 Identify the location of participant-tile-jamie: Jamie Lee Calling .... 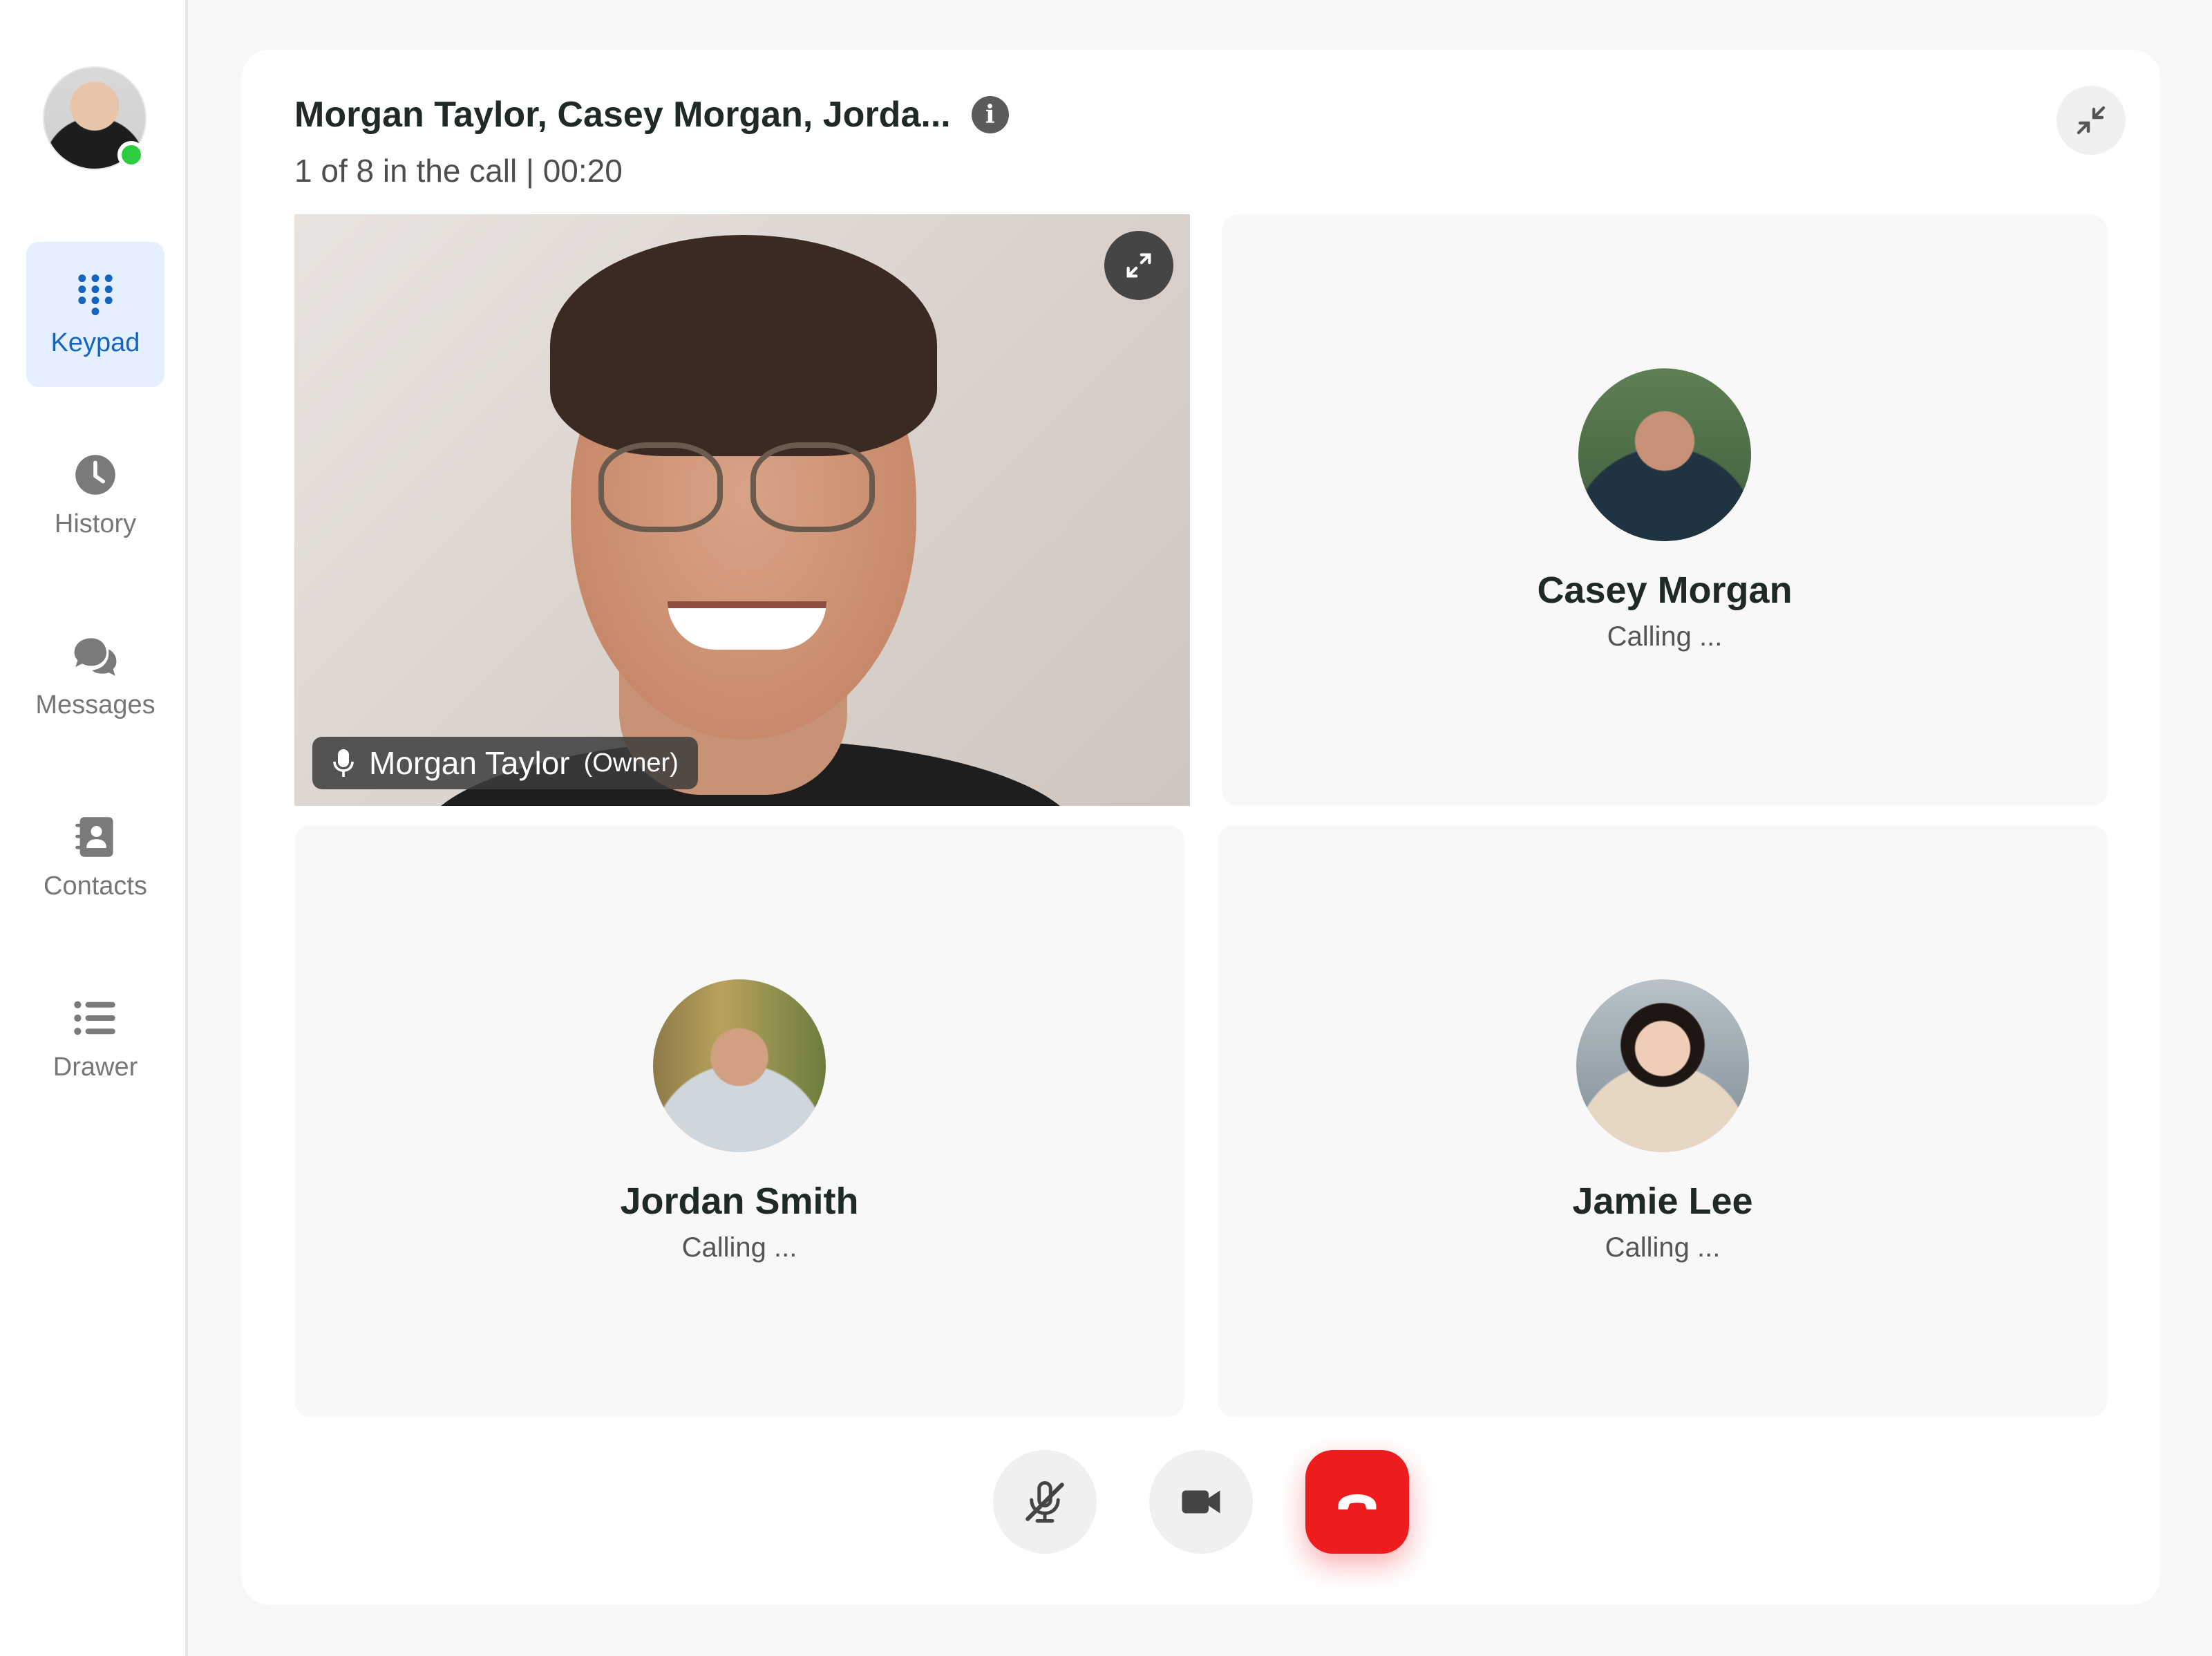
(1663, 1121).